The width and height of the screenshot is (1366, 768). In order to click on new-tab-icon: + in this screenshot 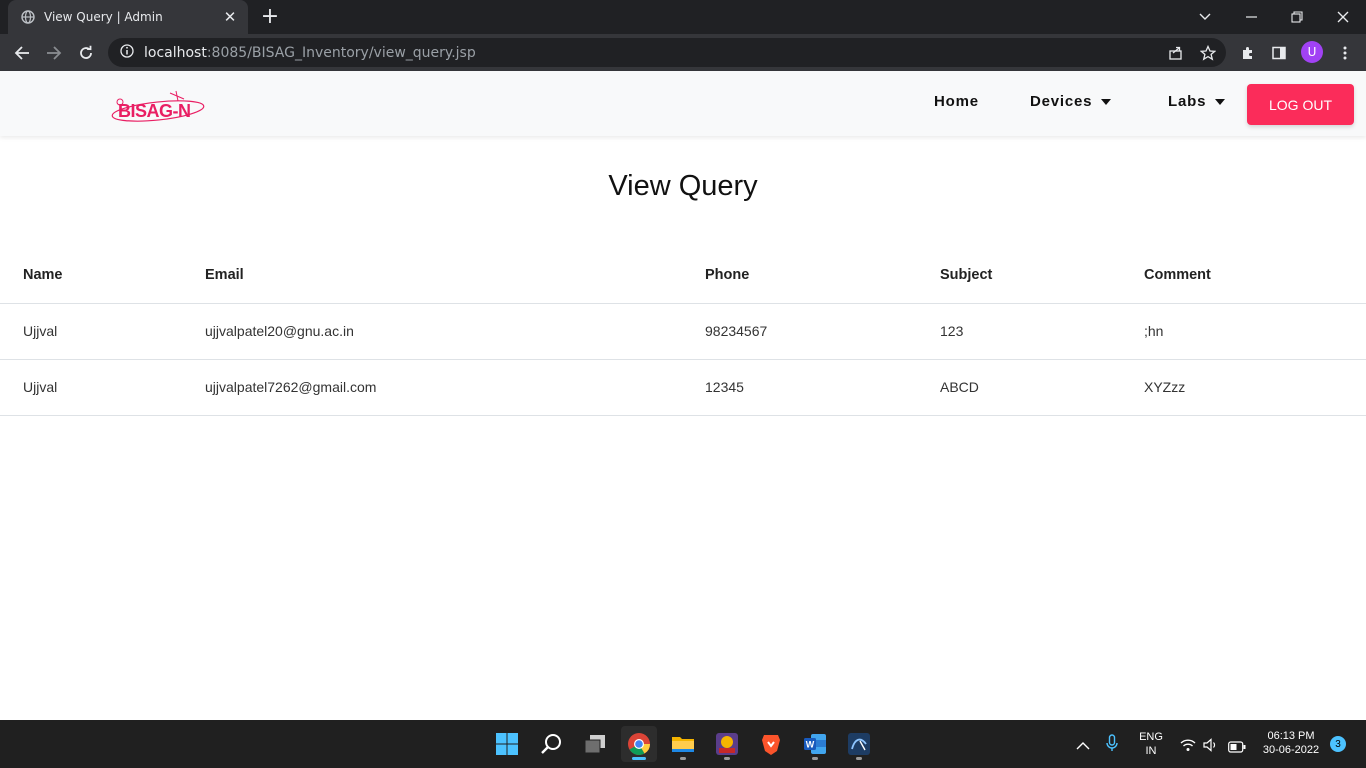, I will do `click(270, 17)`.